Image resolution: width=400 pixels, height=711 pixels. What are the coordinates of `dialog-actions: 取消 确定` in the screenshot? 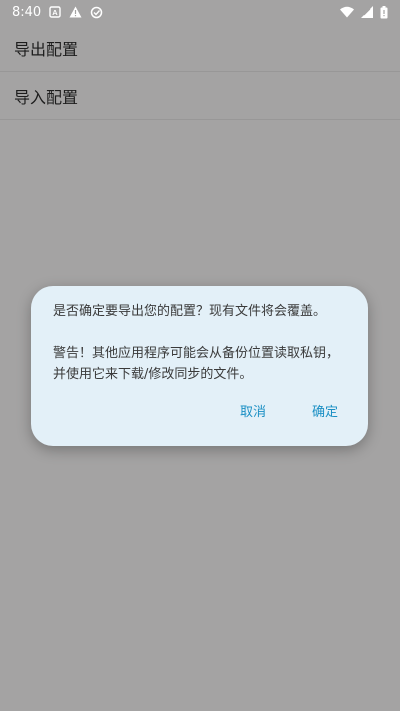 It's located at (289, 410).